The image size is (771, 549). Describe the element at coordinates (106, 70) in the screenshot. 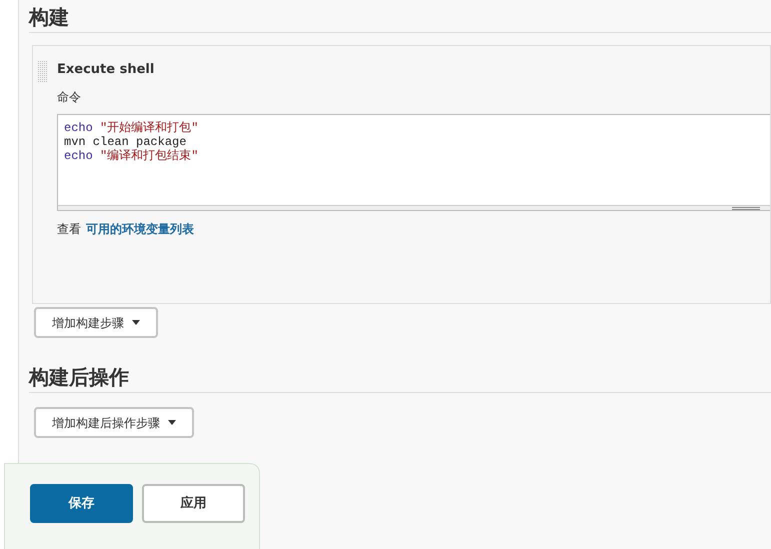

I see `step-title: Execute shell` at that location.